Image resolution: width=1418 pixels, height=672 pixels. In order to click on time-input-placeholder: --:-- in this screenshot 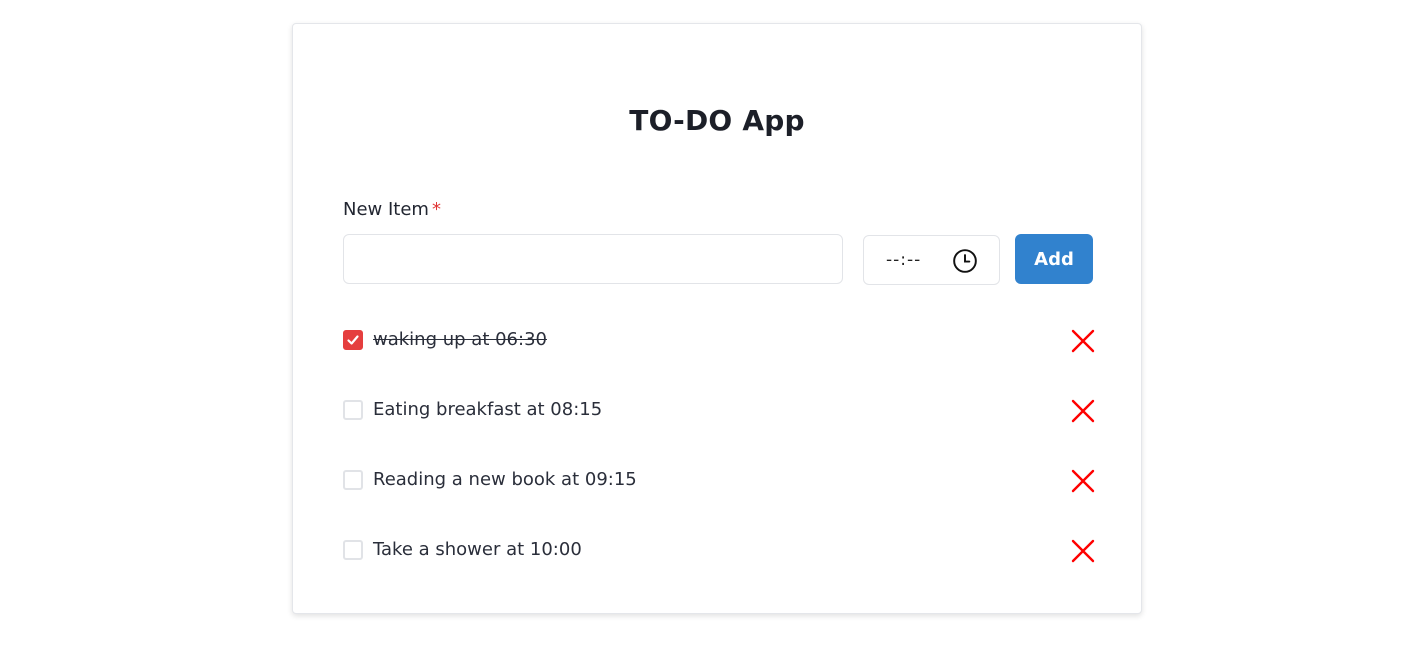, I will do `click(904, 260)`.